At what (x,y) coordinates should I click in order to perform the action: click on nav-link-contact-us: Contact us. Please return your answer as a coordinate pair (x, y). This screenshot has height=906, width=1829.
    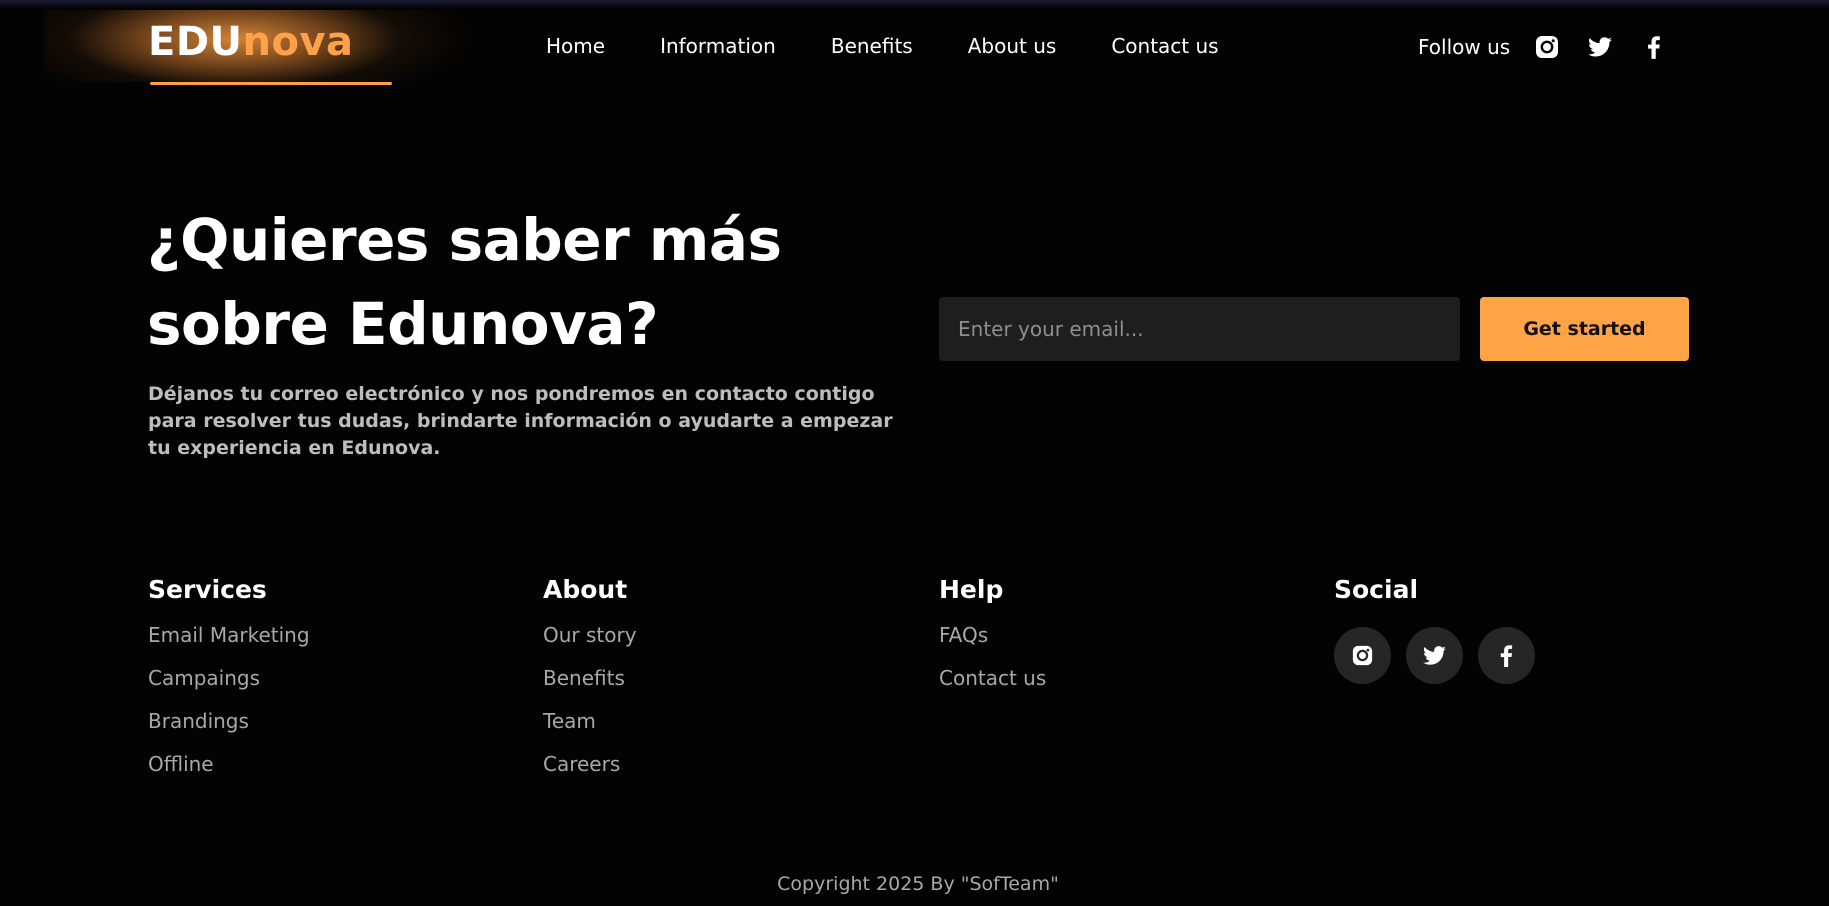
    Looking at the image, I should click on (1164, 46).